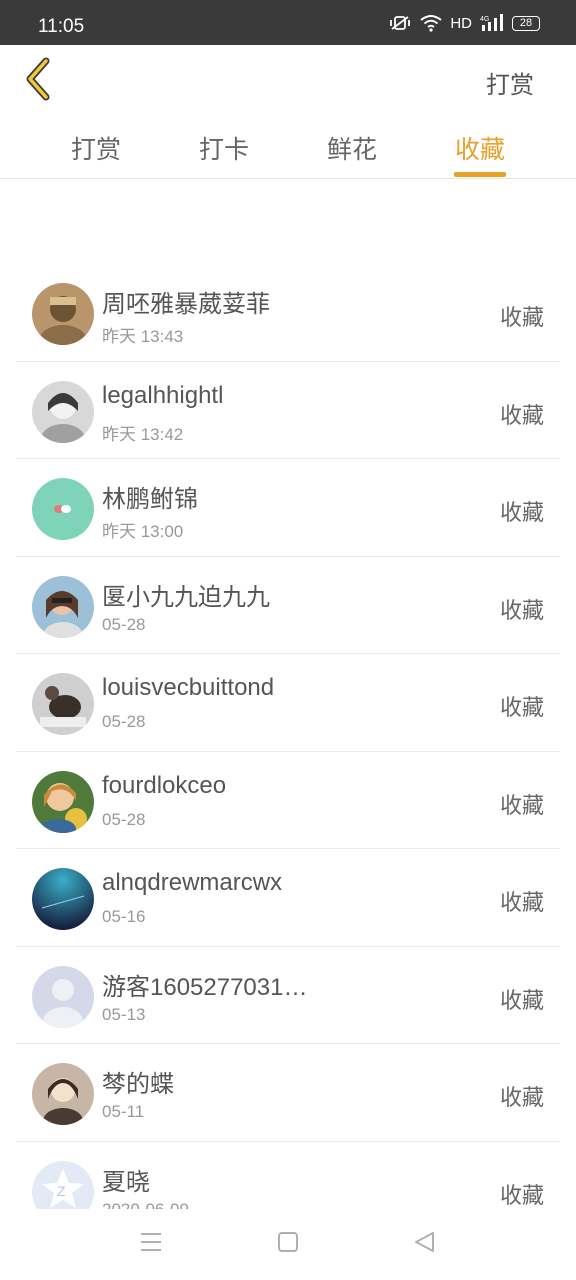  What do you see at coordinates (510, 82) in the screenshot?
I see `reward-button: 打赏` at bounding box center [510, 82].